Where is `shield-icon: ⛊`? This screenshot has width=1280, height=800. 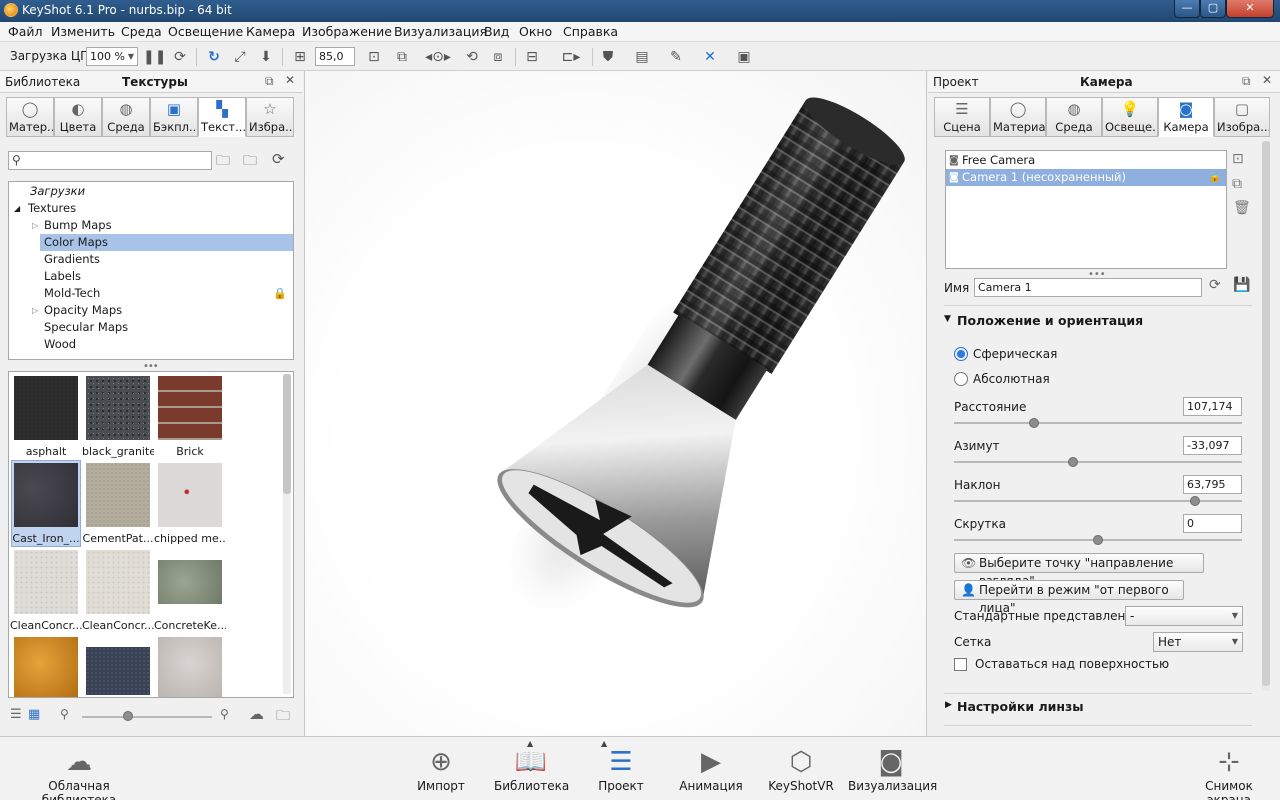 shield-icon: ⛊ is located at coordinates (608, 57).